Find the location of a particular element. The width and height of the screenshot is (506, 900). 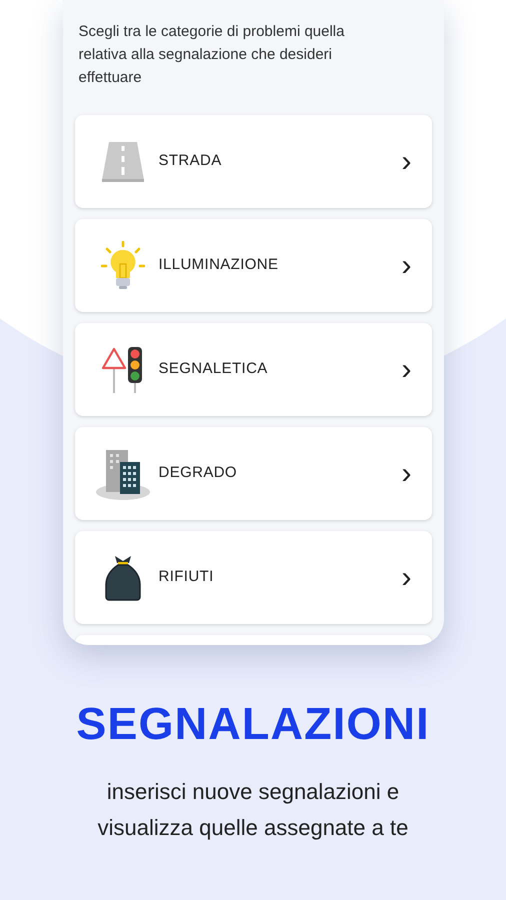

headline: SEGNALAZIONI is located at coordinates (253, 723).